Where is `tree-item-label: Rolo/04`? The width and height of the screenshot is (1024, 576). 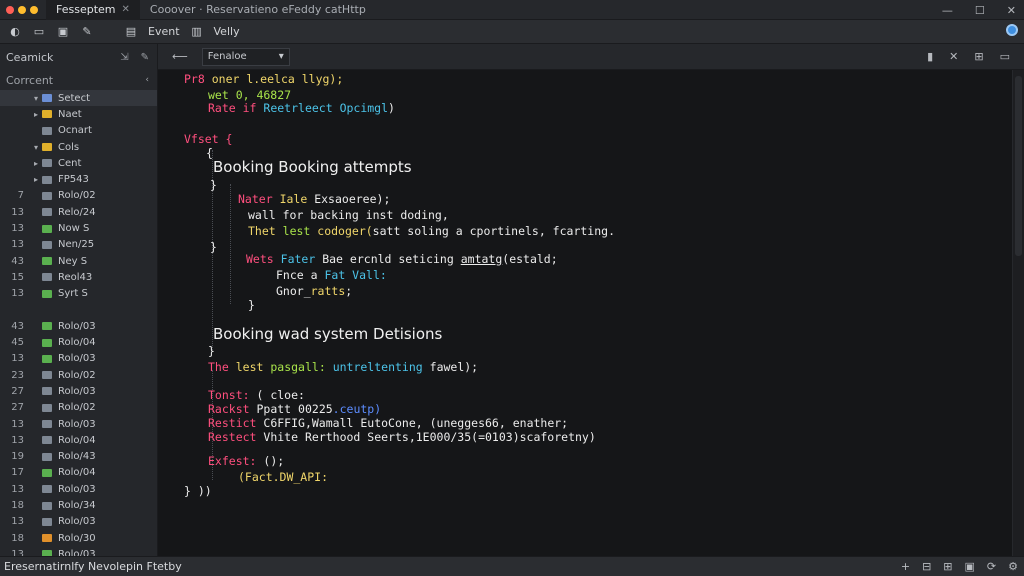
tree-item-label: Rolo/04 is located at coordinates (77, 473).